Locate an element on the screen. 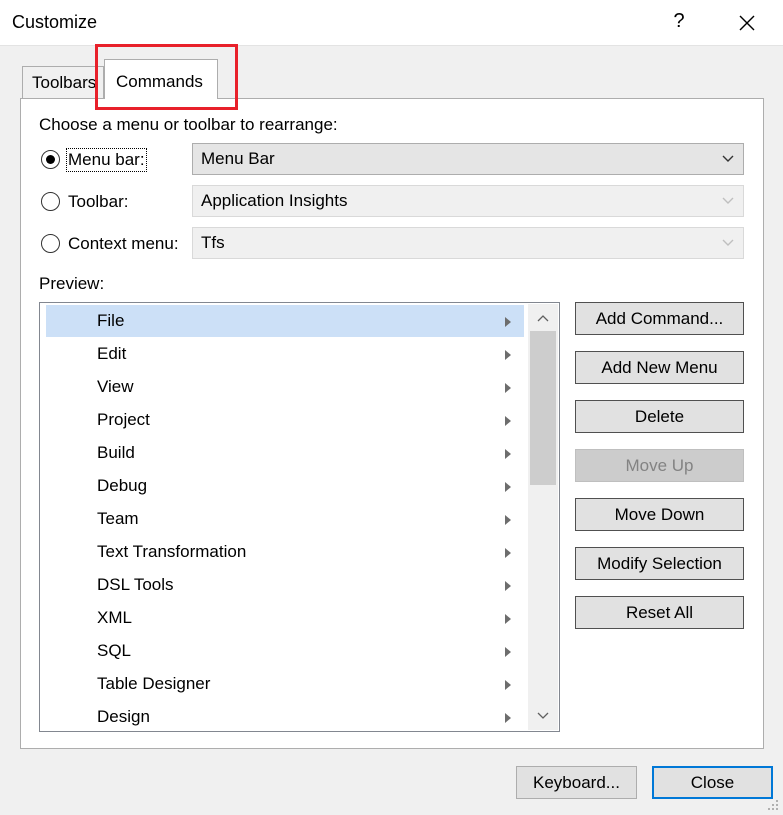 The height and width of the screenshot is (815, 783). list-item-label: Team is located at coordinates (118, 518).